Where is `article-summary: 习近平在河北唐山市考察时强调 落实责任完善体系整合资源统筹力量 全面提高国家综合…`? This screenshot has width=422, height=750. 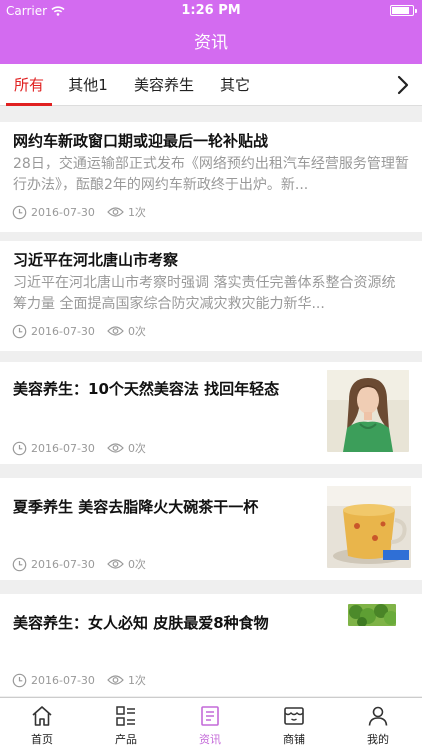 article-summary: 习近平在河北唐山市考察时强调 落实责任完善体系整合资源统筹力量 全面提高国家综合… is located at coordinates (204, 293).